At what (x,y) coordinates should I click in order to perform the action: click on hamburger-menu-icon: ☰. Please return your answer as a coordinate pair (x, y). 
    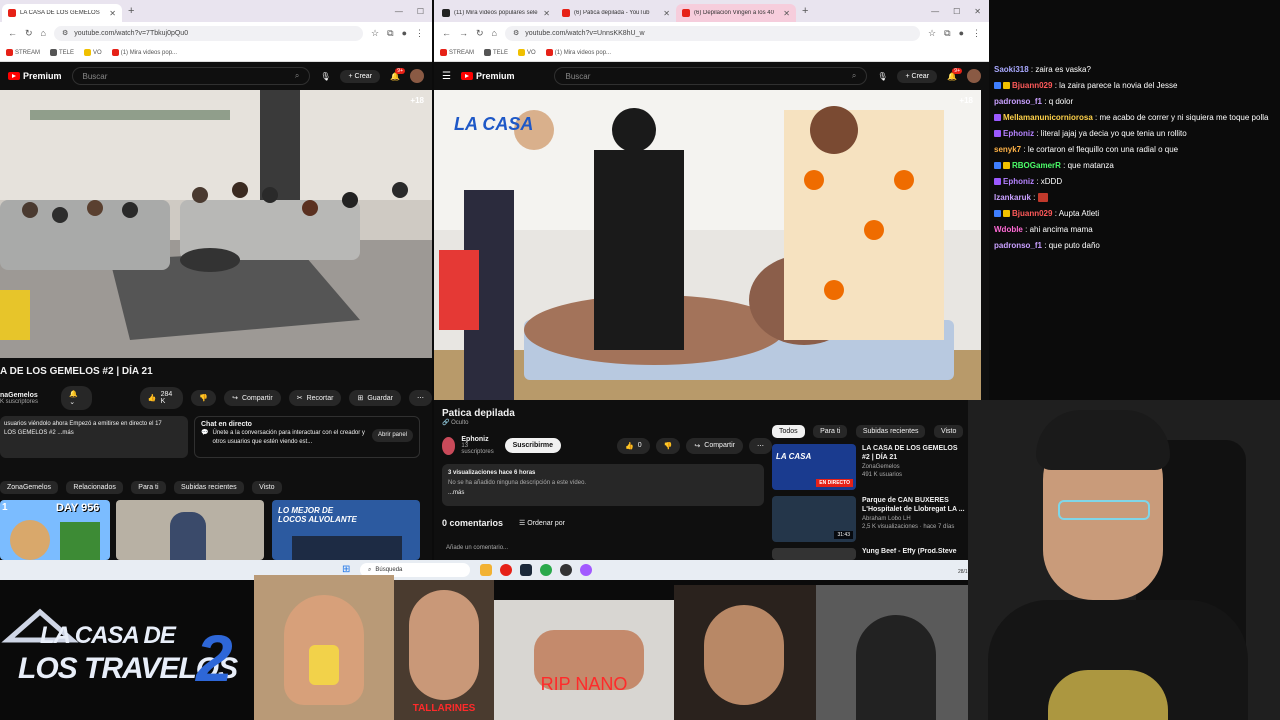
    Looking at the image, I should click on (446, 76).